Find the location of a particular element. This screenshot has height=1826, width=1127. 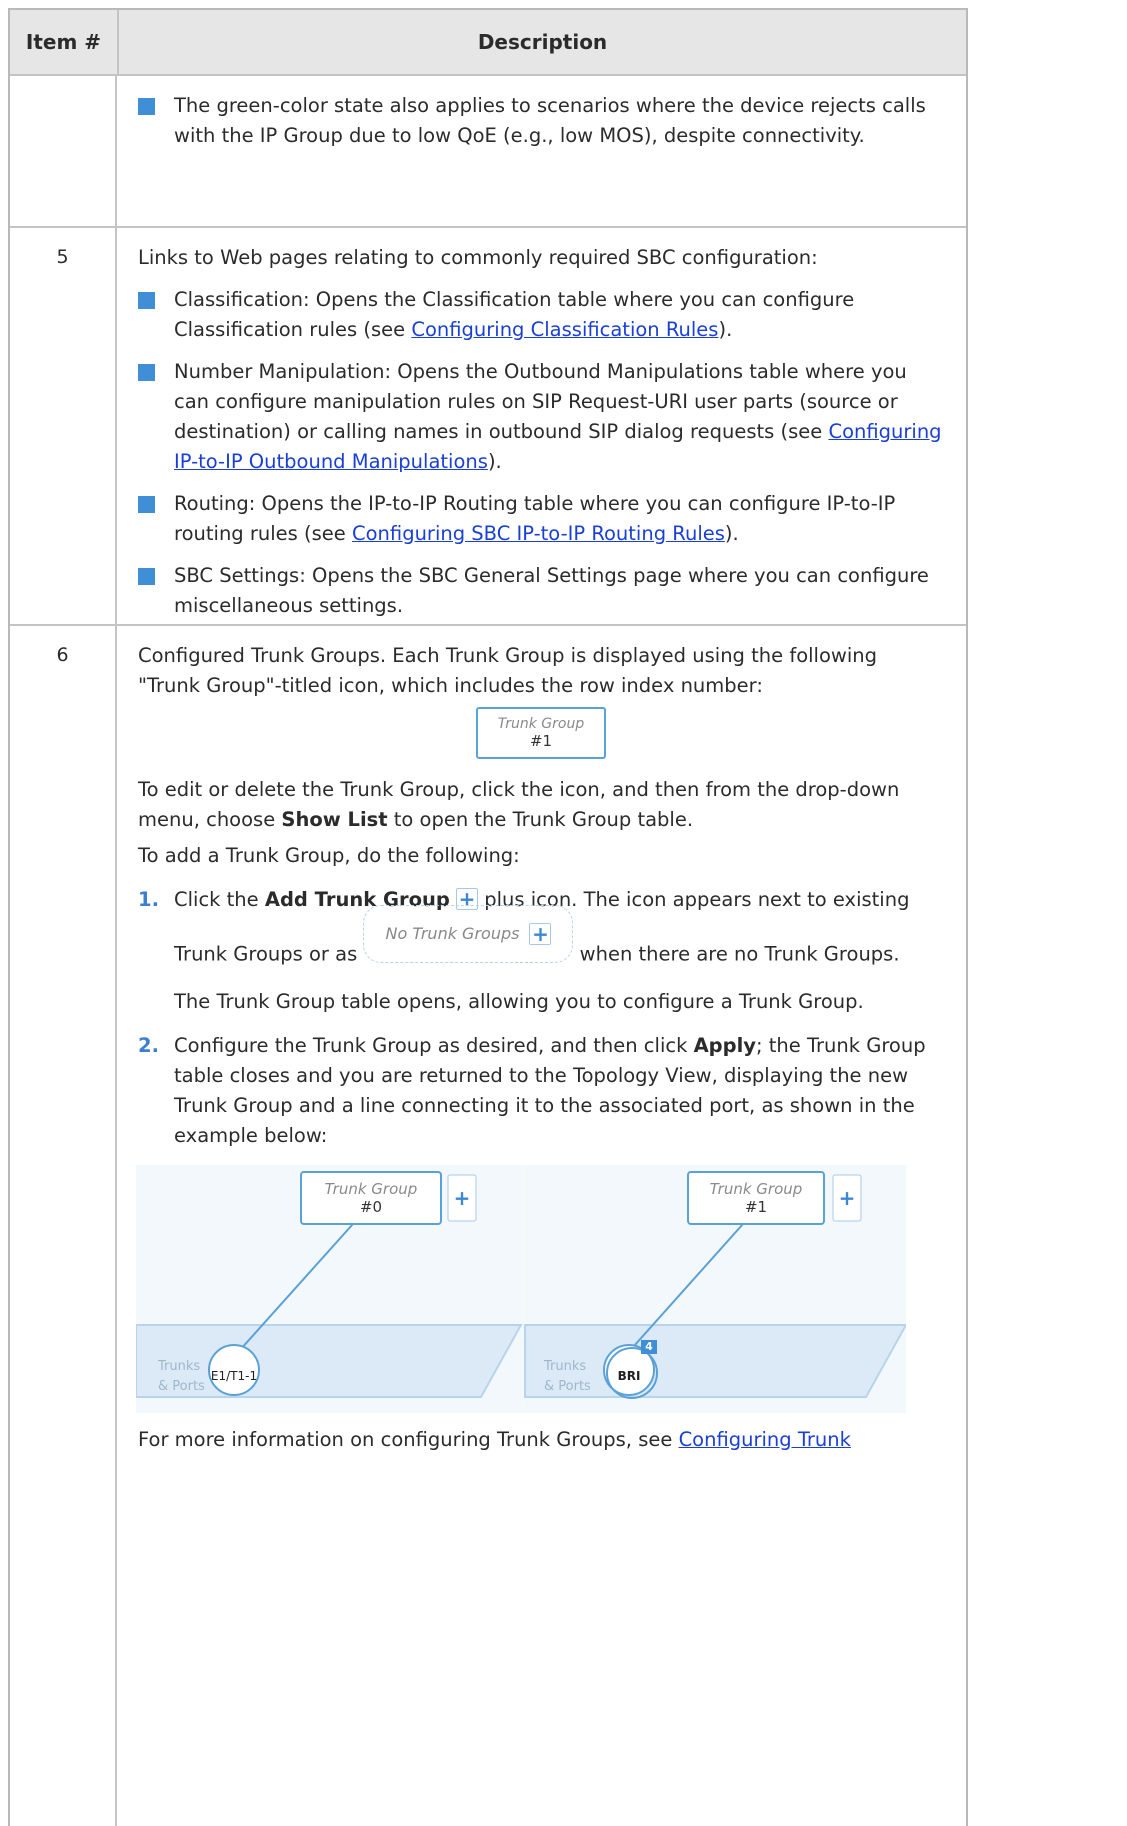

link-configuring-trunk-groups: Configuring Trunk is located at coordinates (765, 1439).